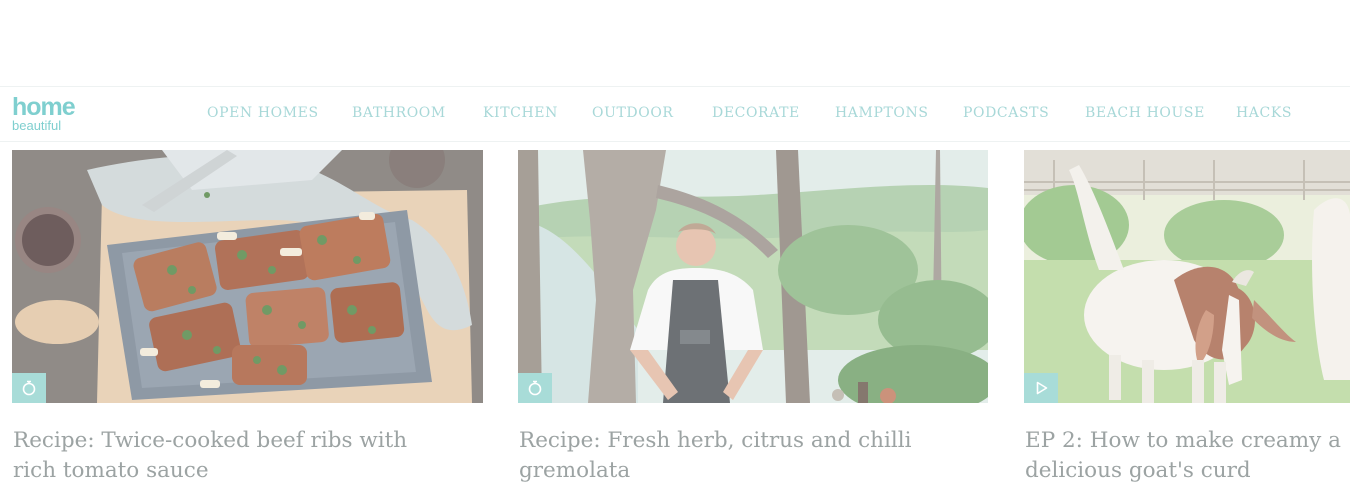 This screenshot has width=1350, height=500. What do you see at coordinates (756, 113) in the screenshot?
I see `nav-item-decorate: DECORATE` at bounding box center [756, 113].